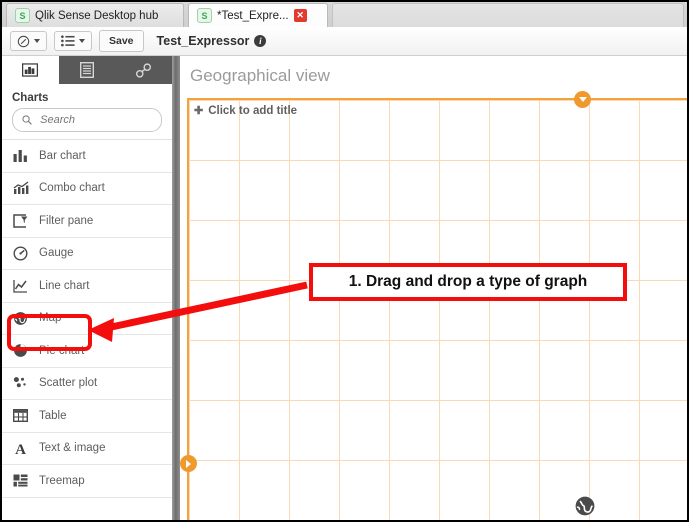 This screenshot has width=689, height=522. I want to click on panel-divider, so click(176, 288).